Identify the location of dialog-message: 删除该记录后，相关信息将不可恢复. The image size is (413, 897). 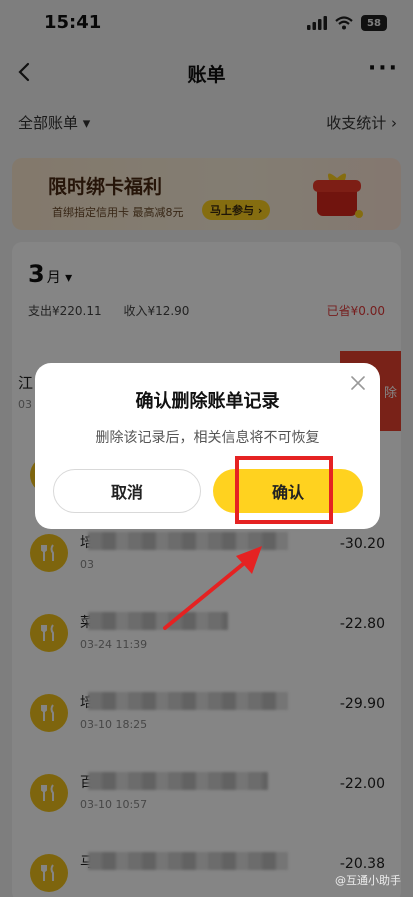
(207, 438).